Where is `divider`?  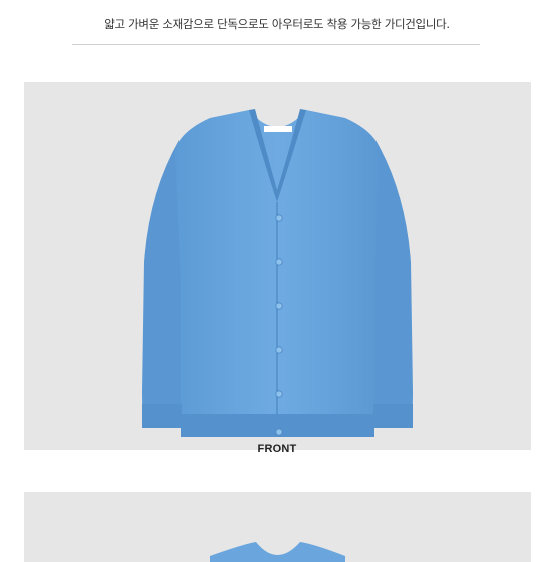
divider is located at coordinates (276, 44).